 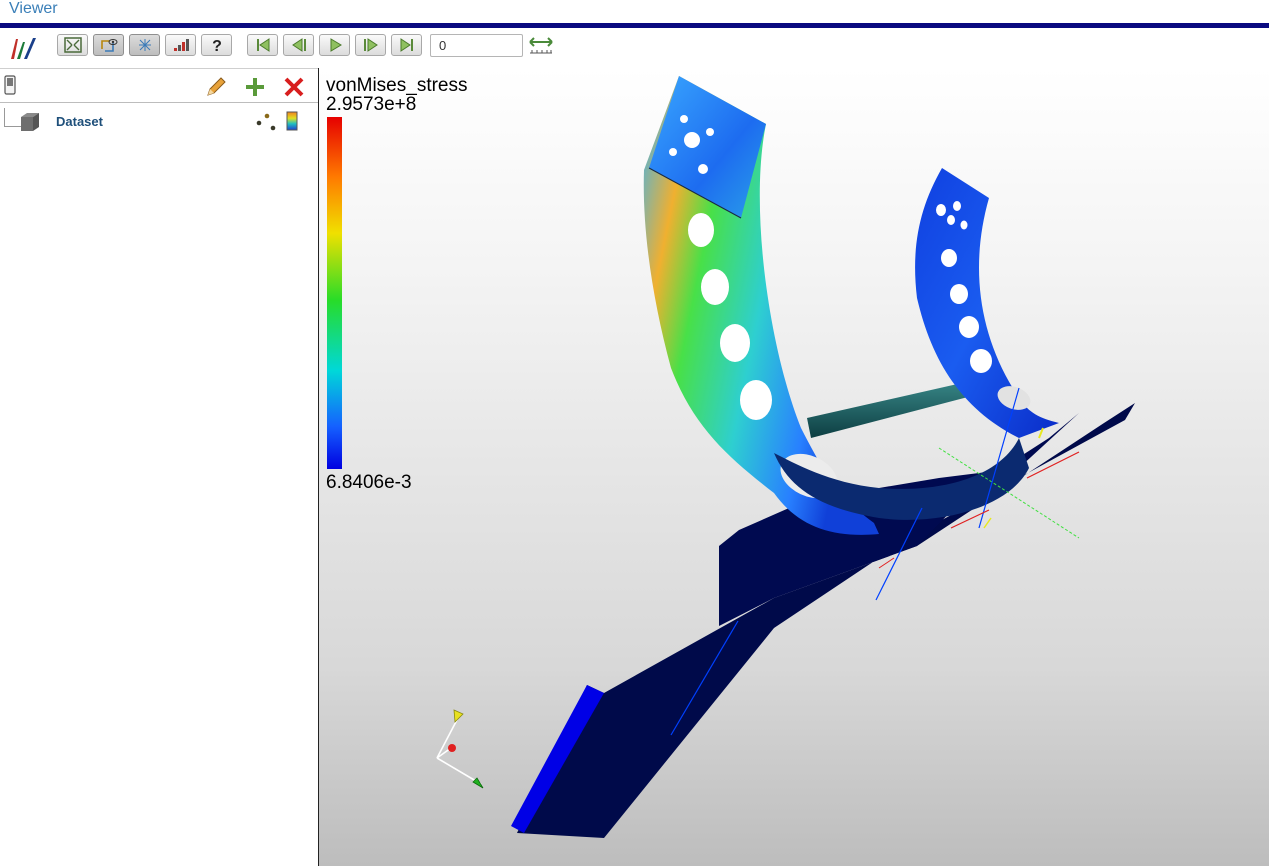 I want to click on pipeline-item-dataset: Dataset, so click(x=159, y=121).